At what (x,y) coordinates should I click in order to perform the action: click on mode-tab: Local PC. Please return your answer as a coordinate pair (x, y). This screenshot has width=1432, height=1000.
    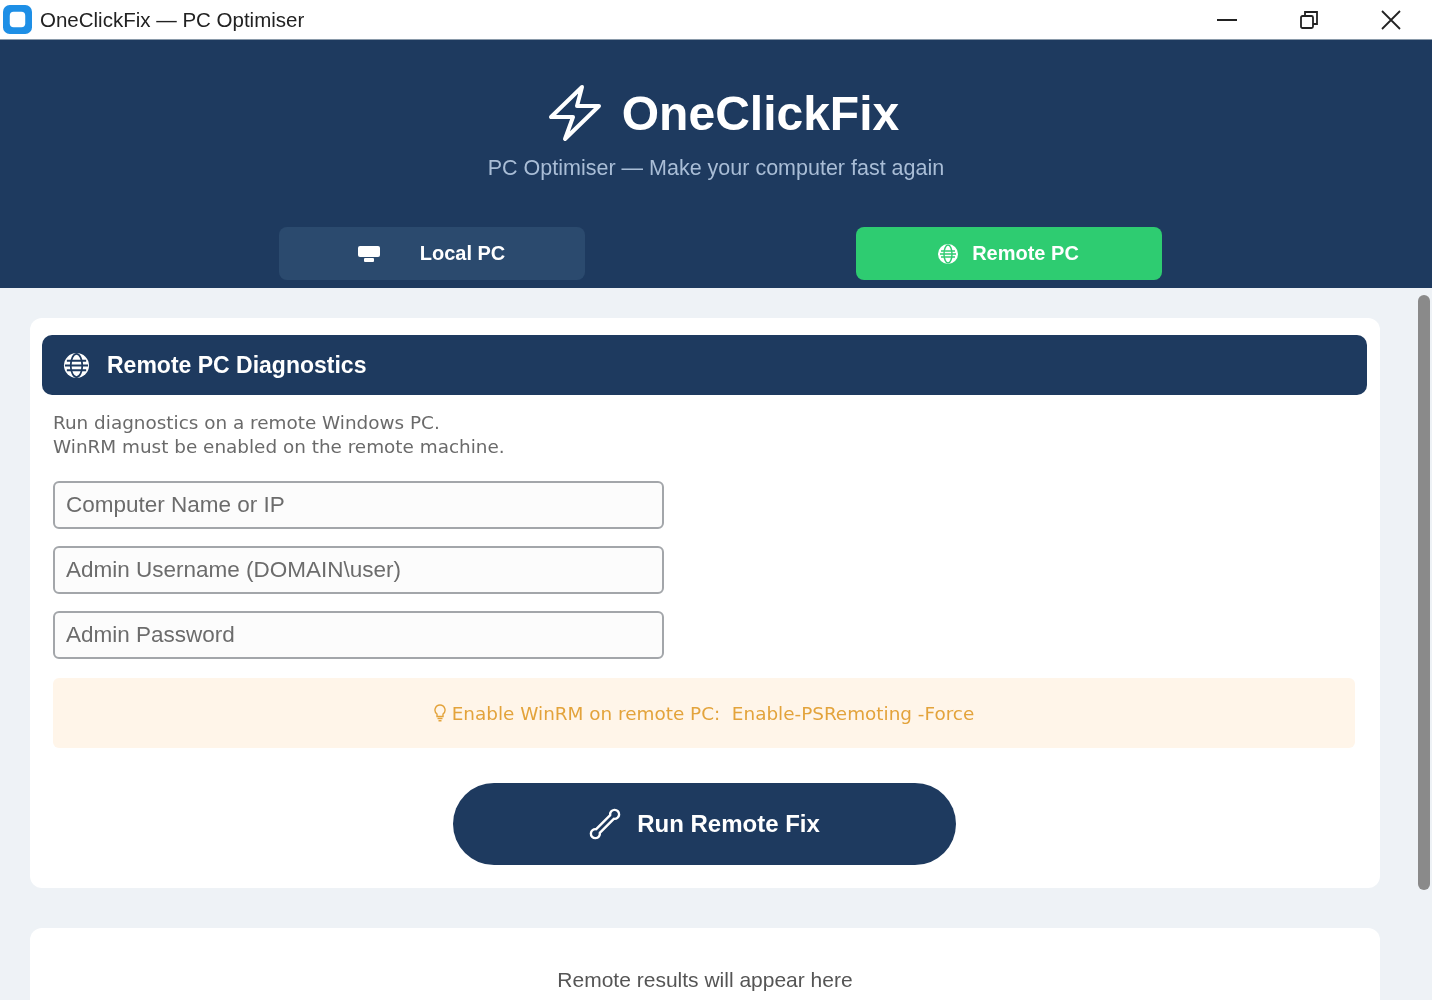
    Looking at the image, I should click on (431, 253).